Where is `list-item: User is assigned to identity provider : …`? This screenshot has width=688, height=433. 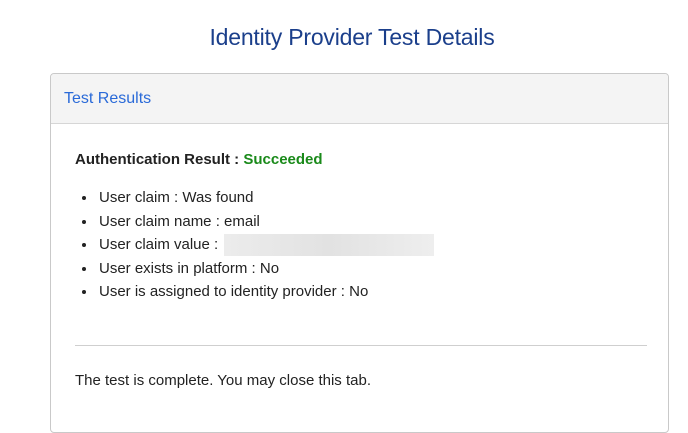 list-item: User is assigned to identity provider : … is located at coordinates (265, 292).